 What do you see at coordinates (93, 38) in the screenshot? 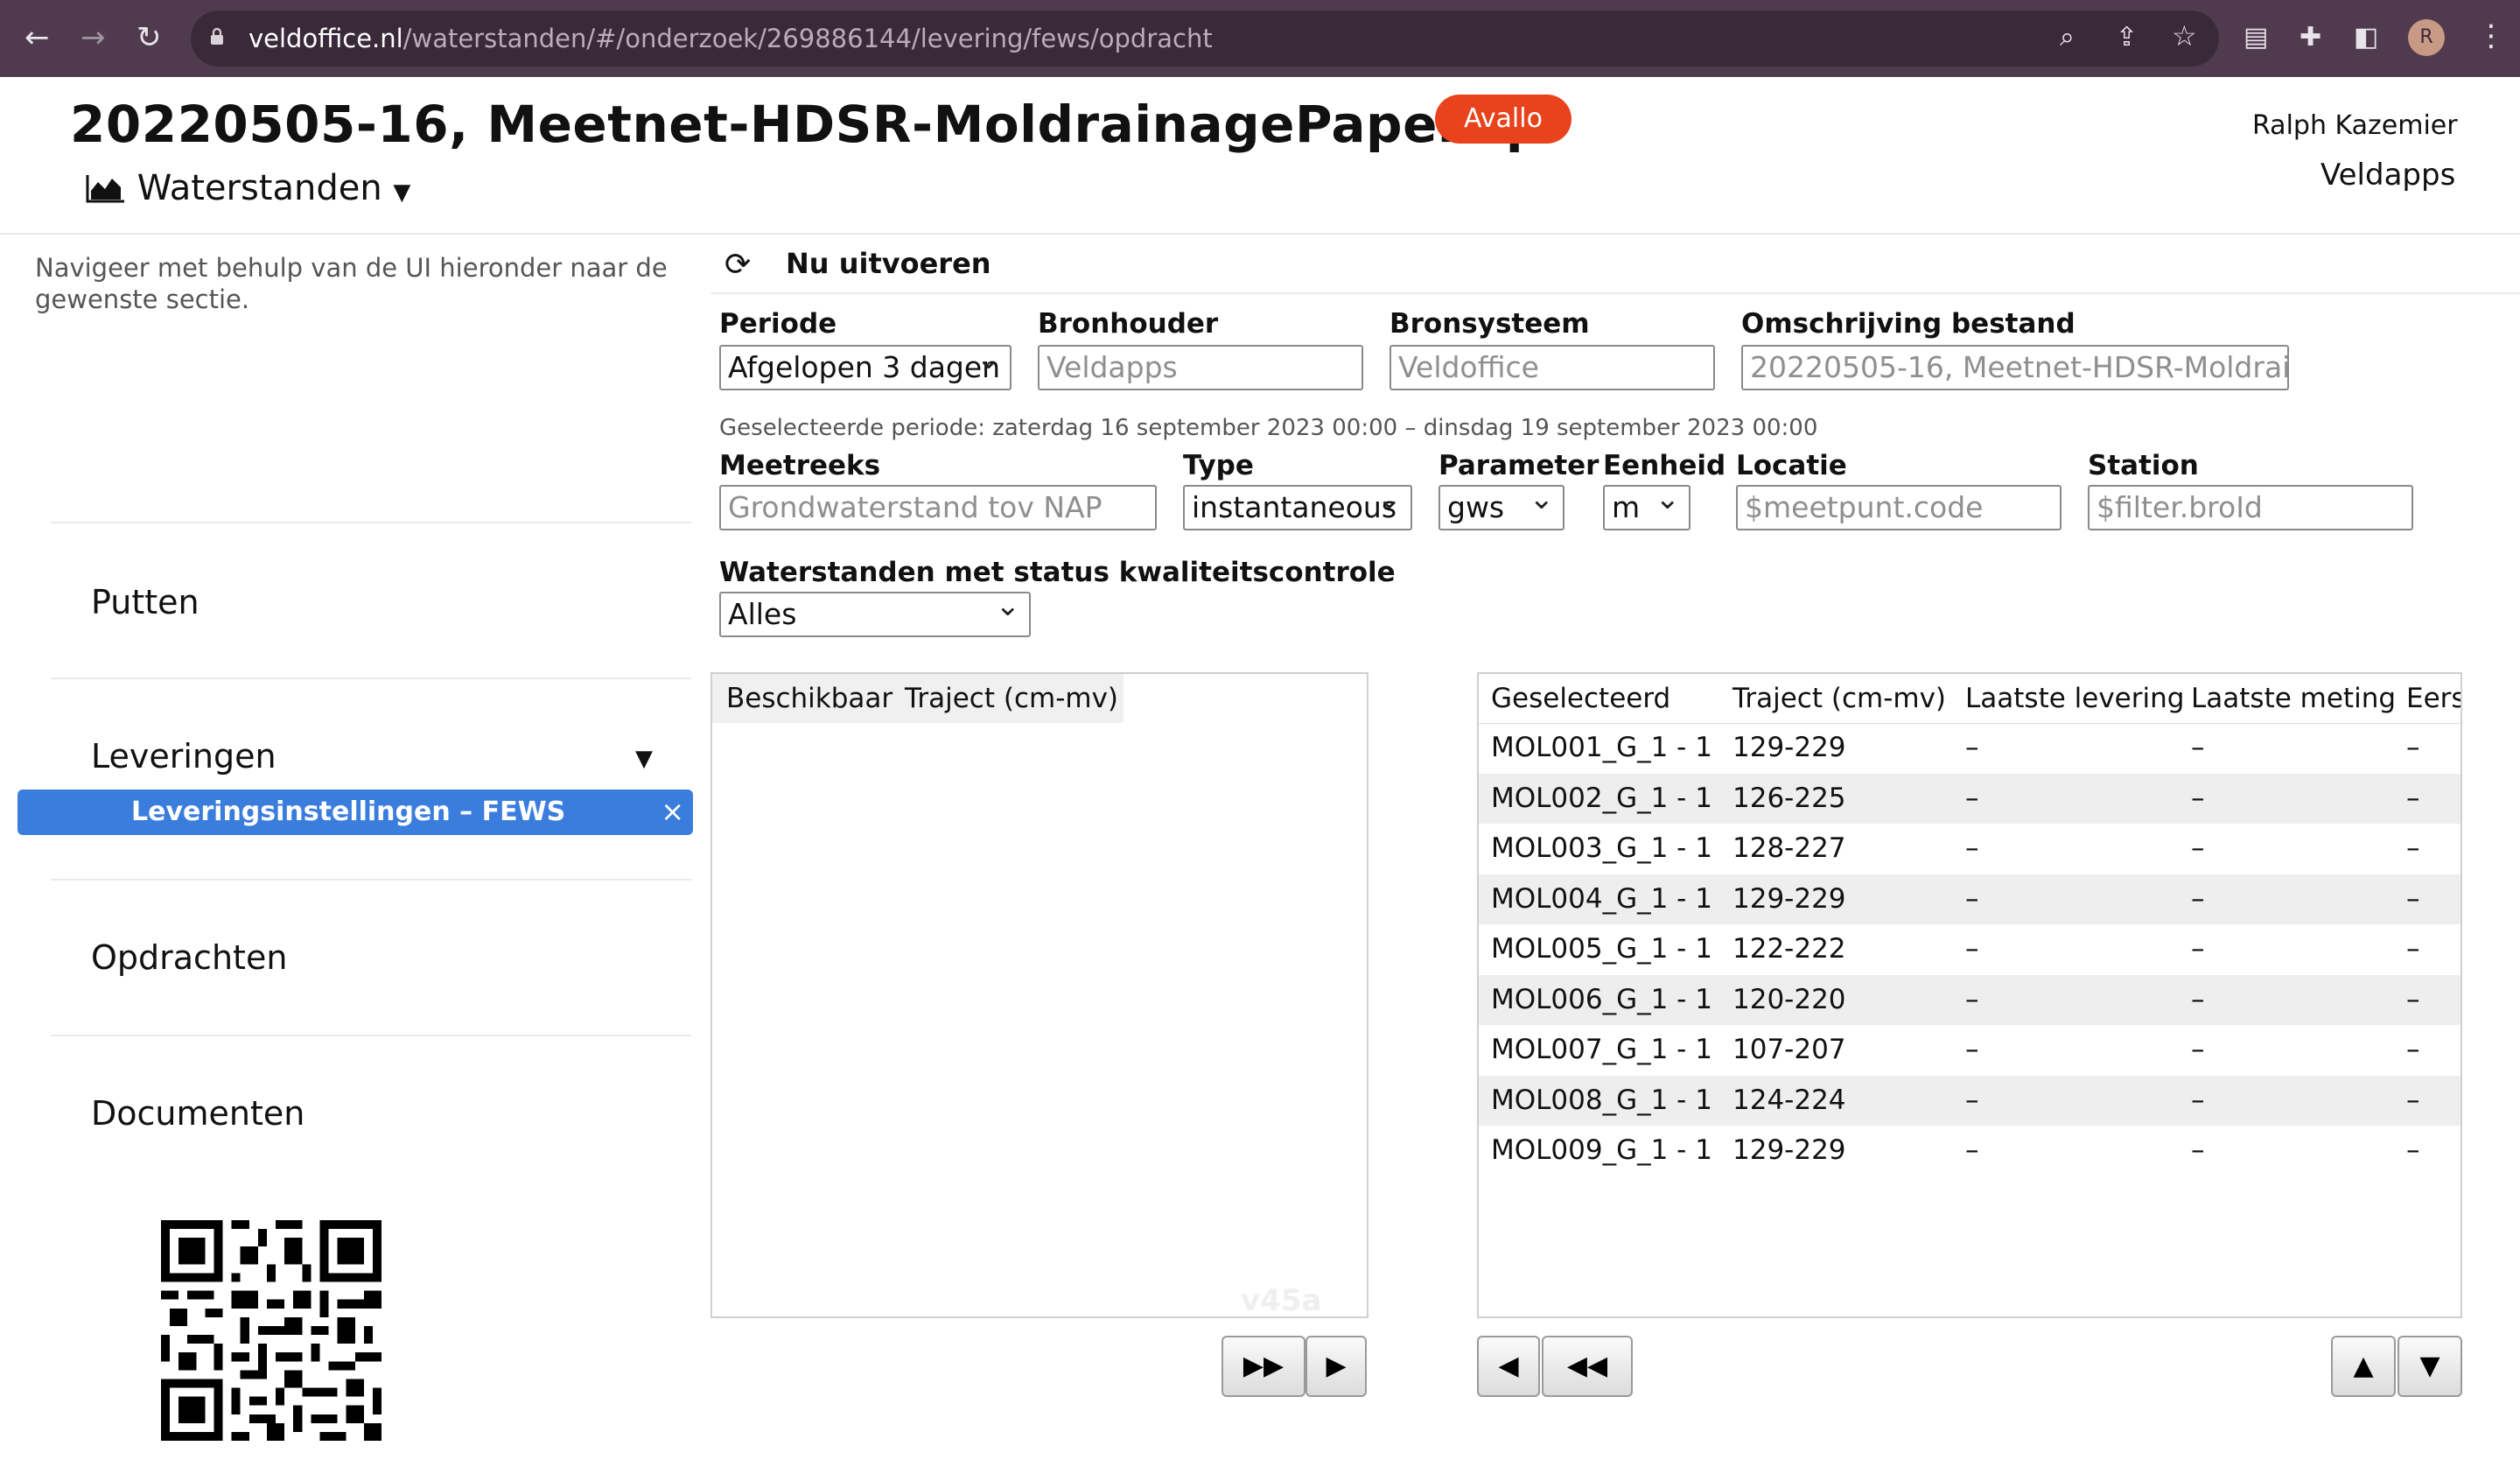
I see `forward-icon: →` at bounding box center [93, 38].